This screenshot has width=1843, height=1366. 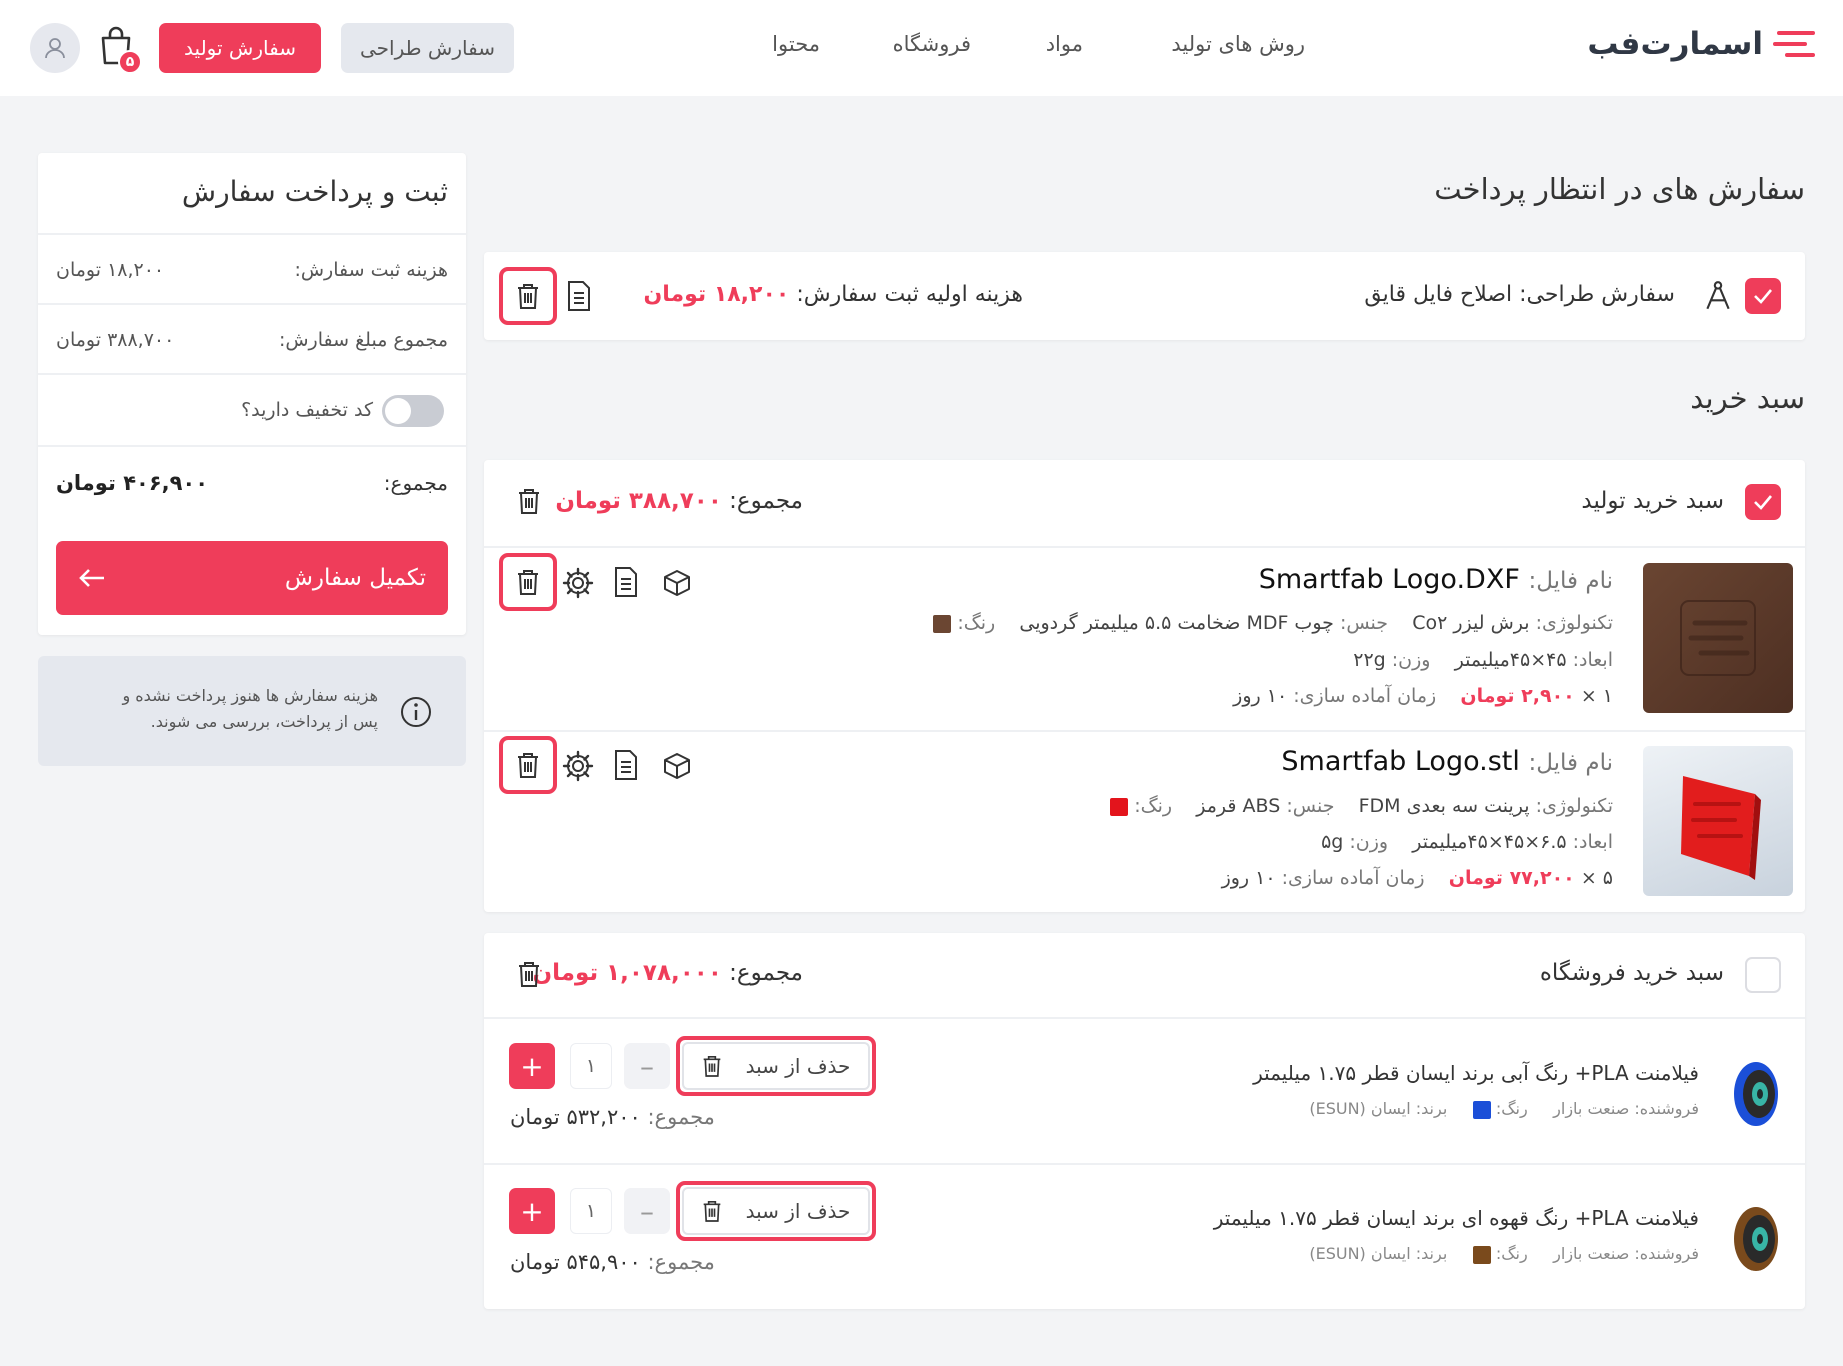 I want to click on reg-fee-value: ۱۸,۲۰۰ تومان, so click(x=110, y=270).